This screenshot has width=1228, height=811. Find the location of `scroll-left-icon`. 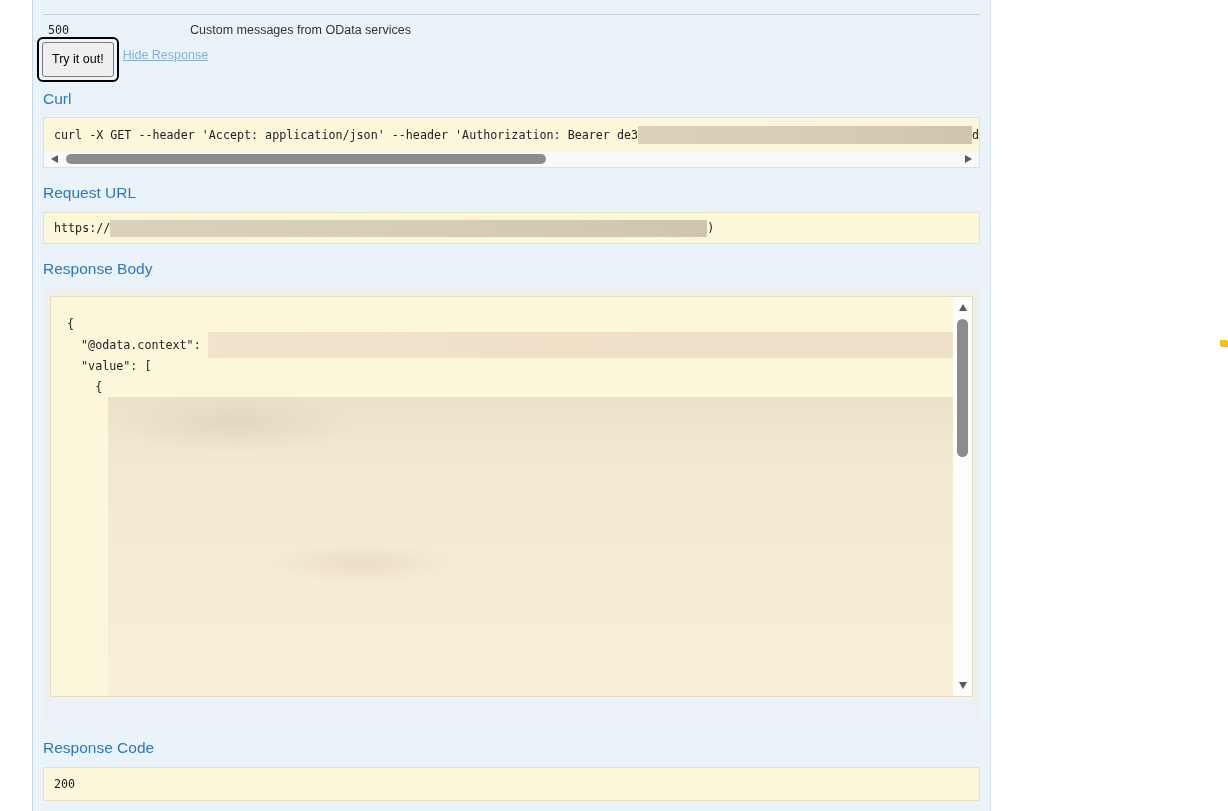

scroll-left-icon is located at coordinates (54, 159).